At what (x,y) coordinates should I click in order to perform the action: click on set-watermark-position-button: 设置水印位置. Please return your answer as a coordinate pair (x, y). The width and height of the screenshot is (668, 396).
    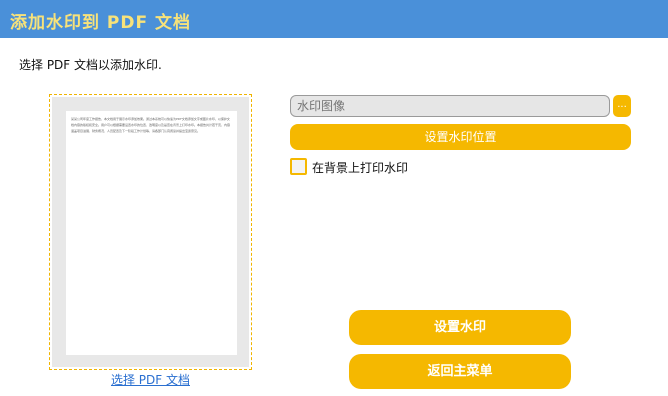
    Looking at the image, I should click on (460, 137).